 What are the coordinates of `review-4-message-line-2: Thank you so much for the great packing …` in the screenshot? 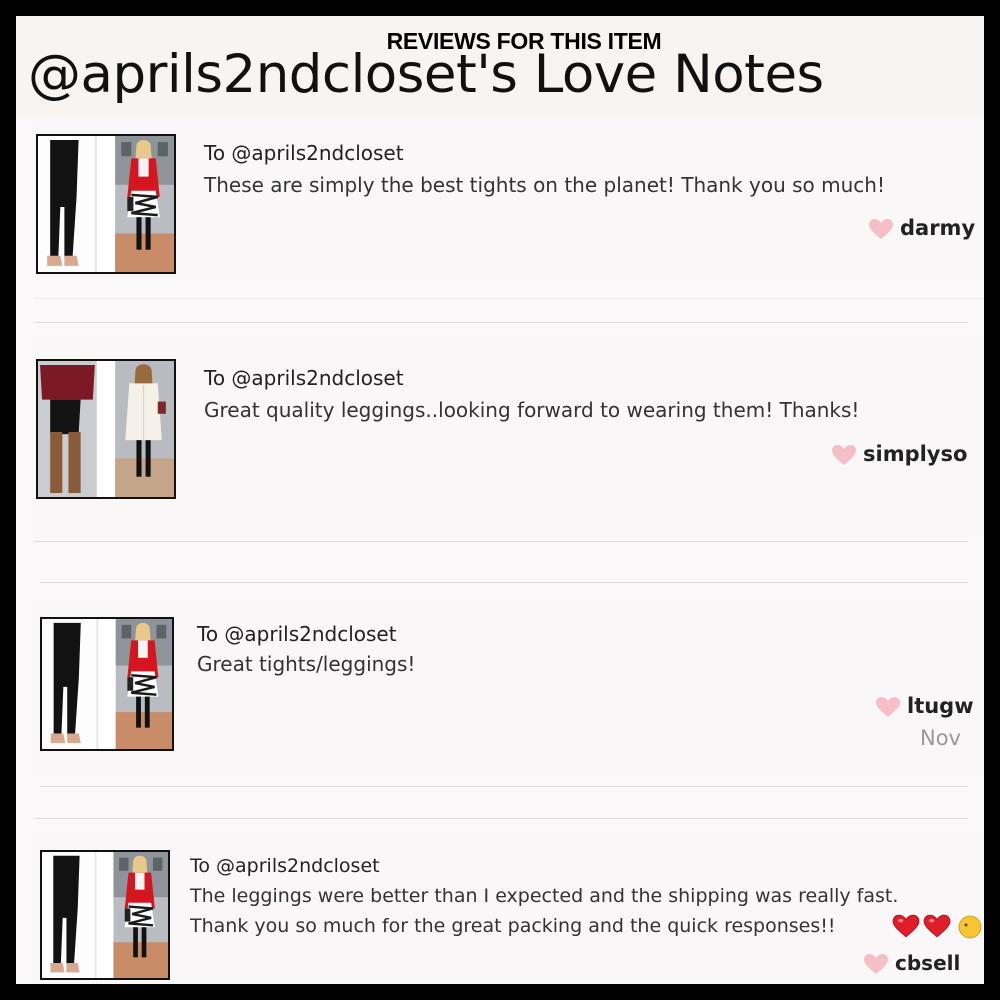 It's located at (513, 926).